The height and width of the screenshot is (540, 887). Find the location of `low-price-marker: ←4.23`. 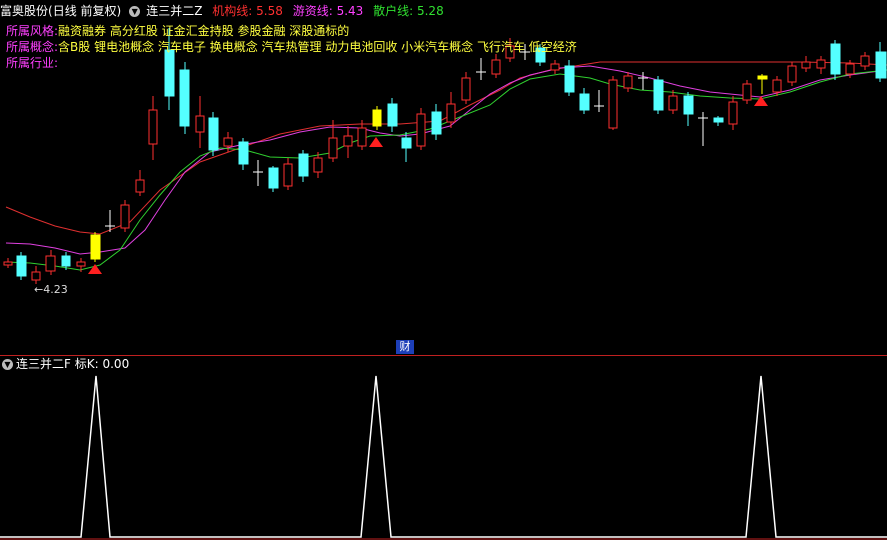

low-price-marker: ←4.23 is located at coordinates (51, 289).